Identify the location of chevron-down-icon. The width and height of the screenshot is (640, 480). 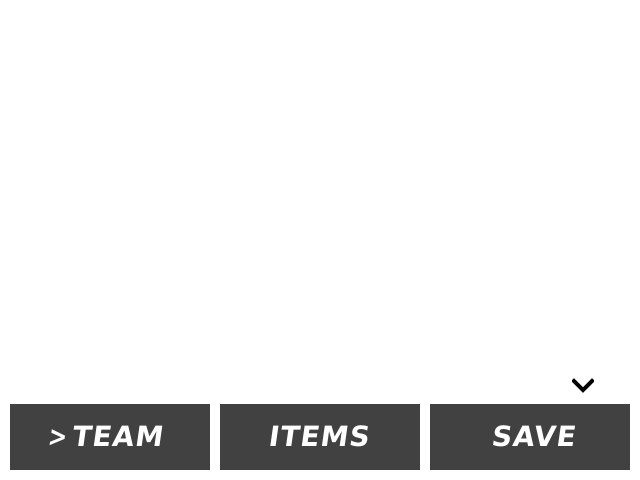
(583, 385).